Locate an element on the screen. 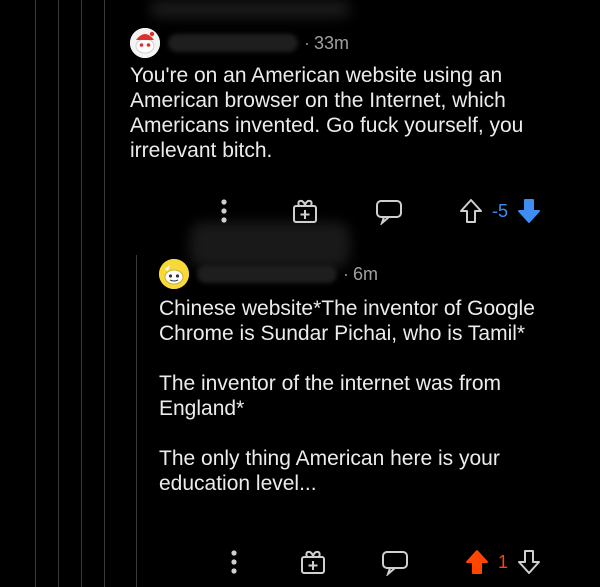 This screenshot has height=587, width=600. comment-header: · 6m is located at coordinates (374, 274).